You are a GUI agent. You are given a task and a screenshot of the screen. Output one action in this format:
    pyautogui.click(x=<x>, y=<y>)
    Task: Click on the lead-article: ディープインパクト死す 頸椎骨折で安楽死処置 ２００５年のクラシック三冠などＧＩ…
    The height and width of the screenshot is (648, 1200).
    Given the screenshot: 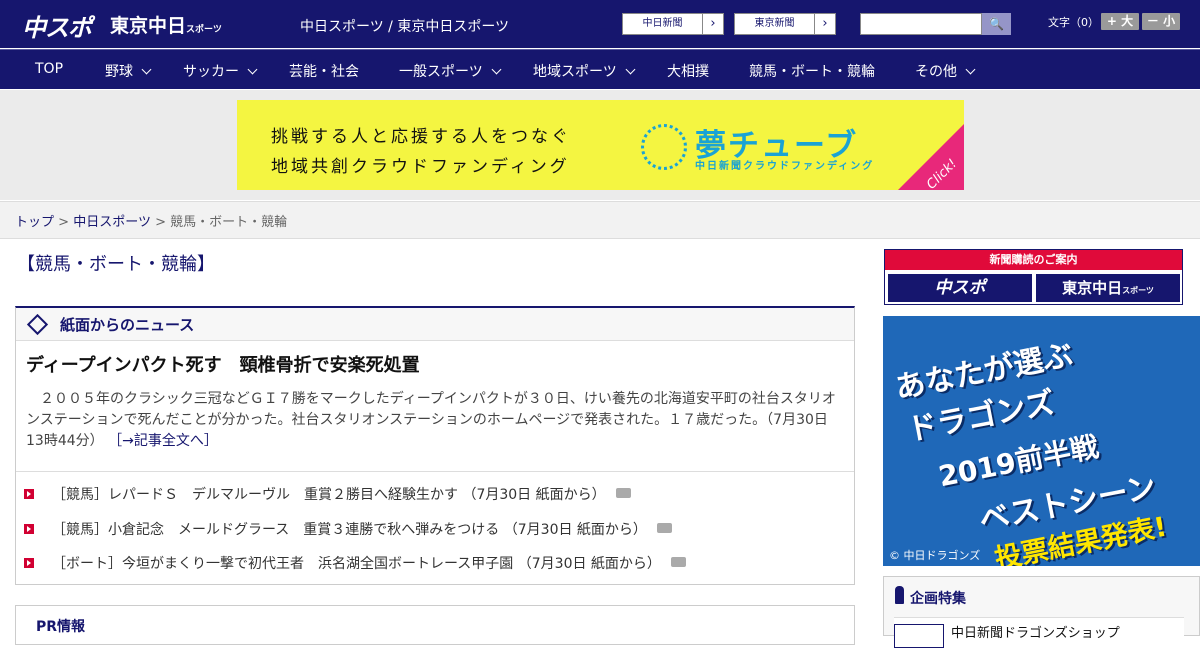 What is the action you would take?
    pyautogui.click(x=435, y=401)
    